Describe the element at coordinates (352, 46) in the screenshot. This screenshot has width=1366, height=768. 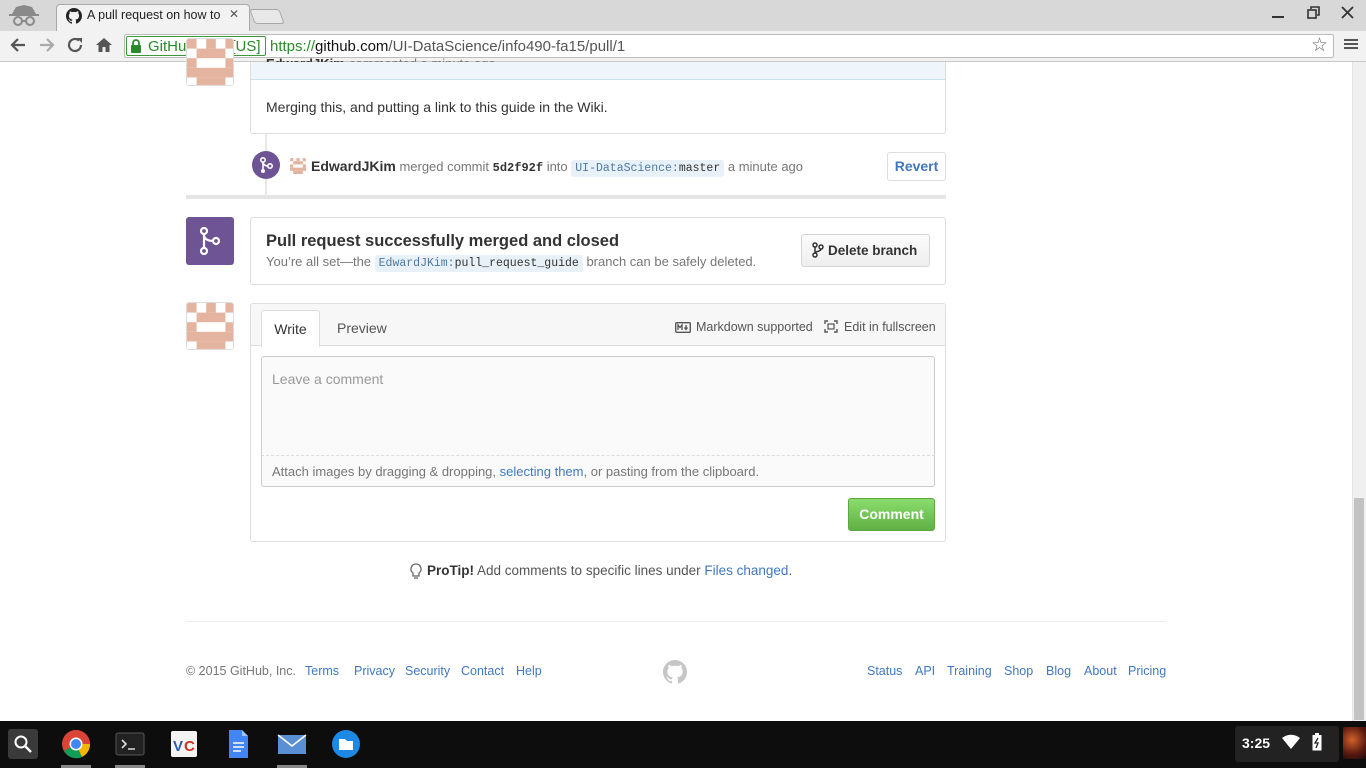
I see `url-host: github.com` at that location.